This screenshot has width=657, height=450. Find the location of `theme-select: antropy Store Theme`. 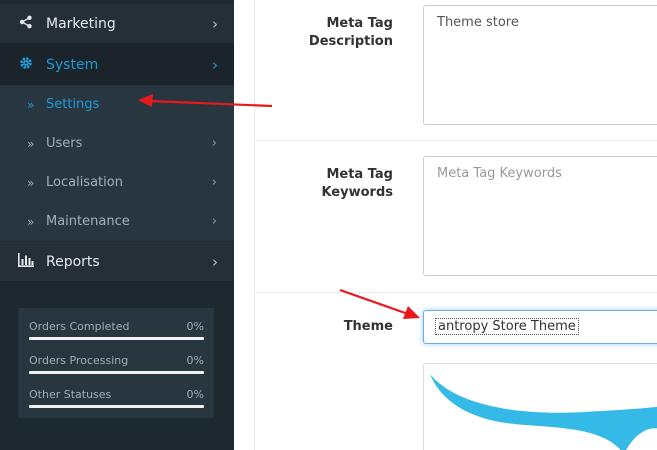

theme-select: antropy Store Theme is located at coordinates (540, 327).